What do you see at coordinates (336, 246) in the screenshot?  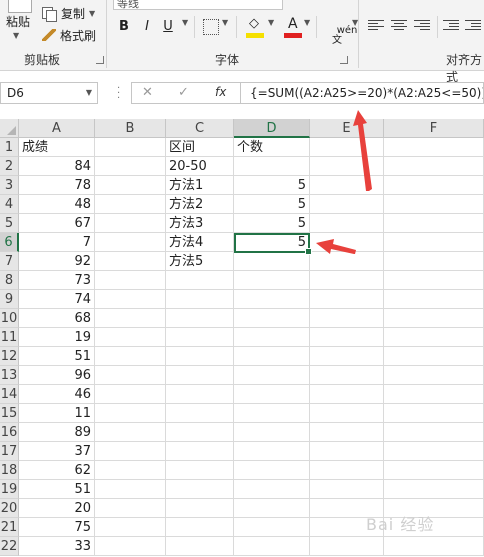 I see `arrow-to-d6` at bounding box center [336, 246].